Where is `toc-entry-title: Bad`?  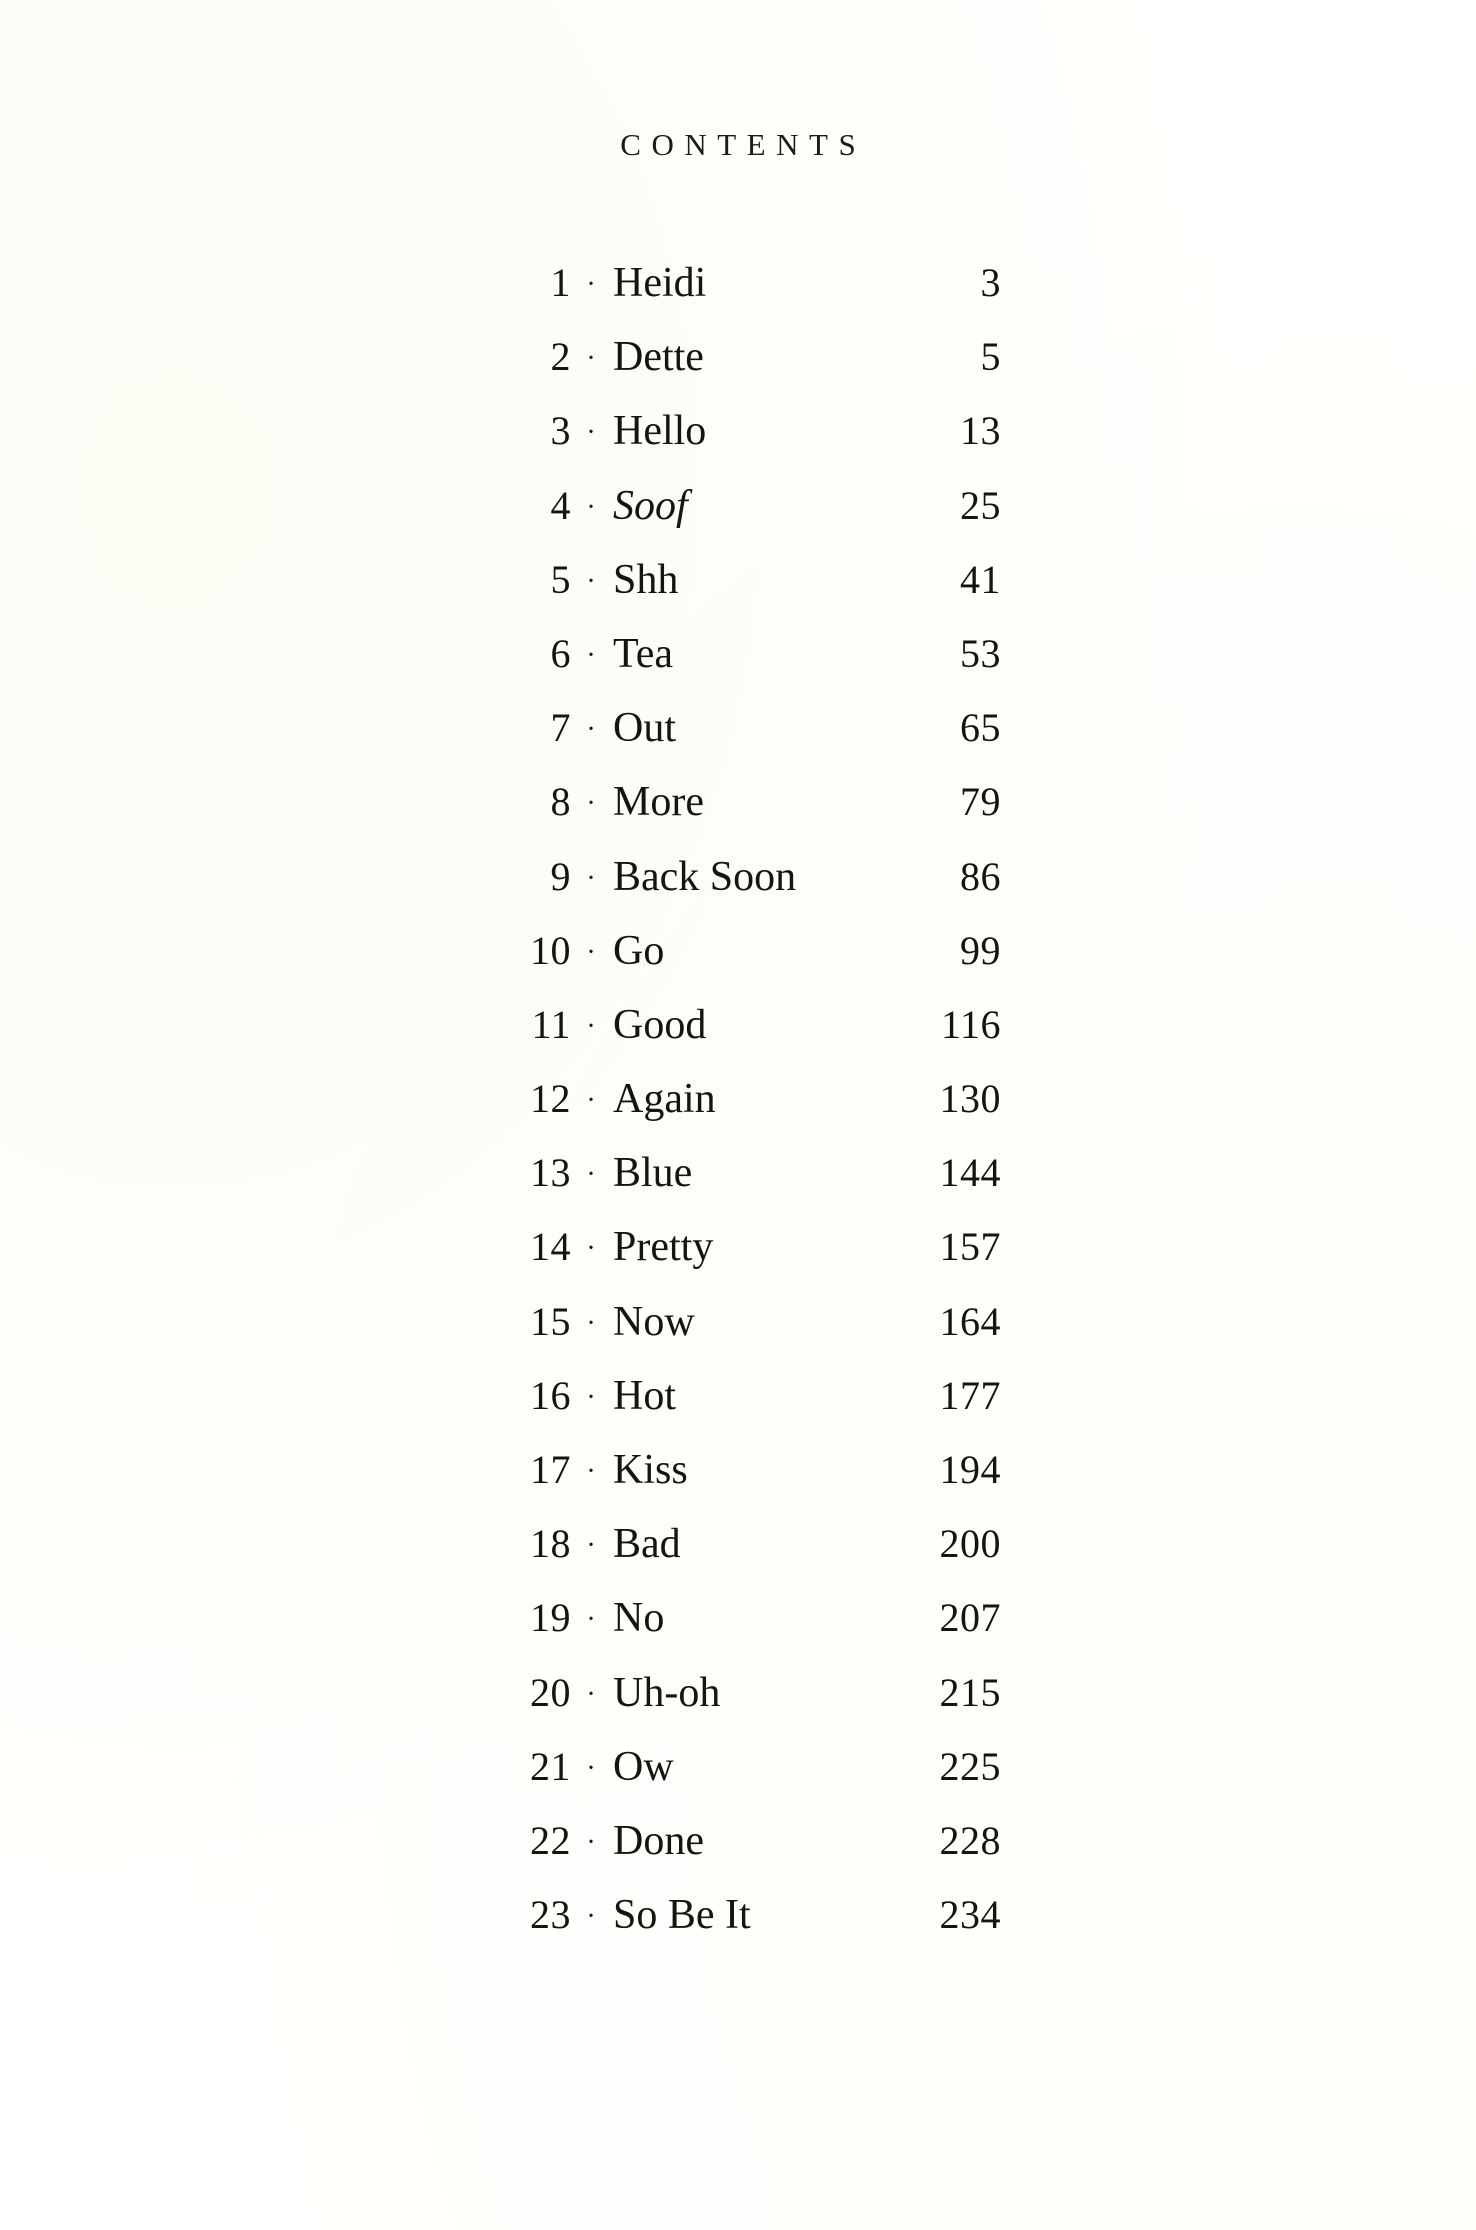
toc-entry-title: Bad is located at coordinates (647, 1544).